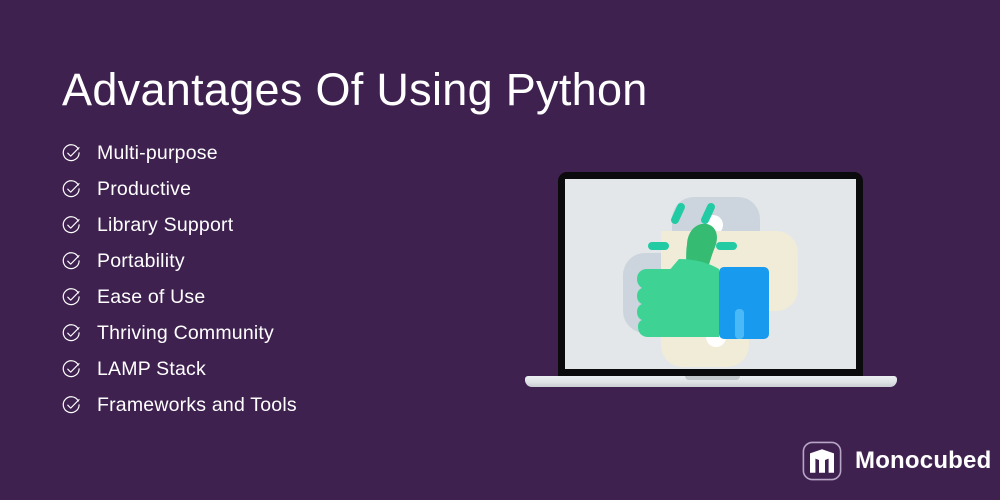 The width and height of the screenshot is (1000, 500). I want to click on list-item-label: Library Support, so click(165, 224).